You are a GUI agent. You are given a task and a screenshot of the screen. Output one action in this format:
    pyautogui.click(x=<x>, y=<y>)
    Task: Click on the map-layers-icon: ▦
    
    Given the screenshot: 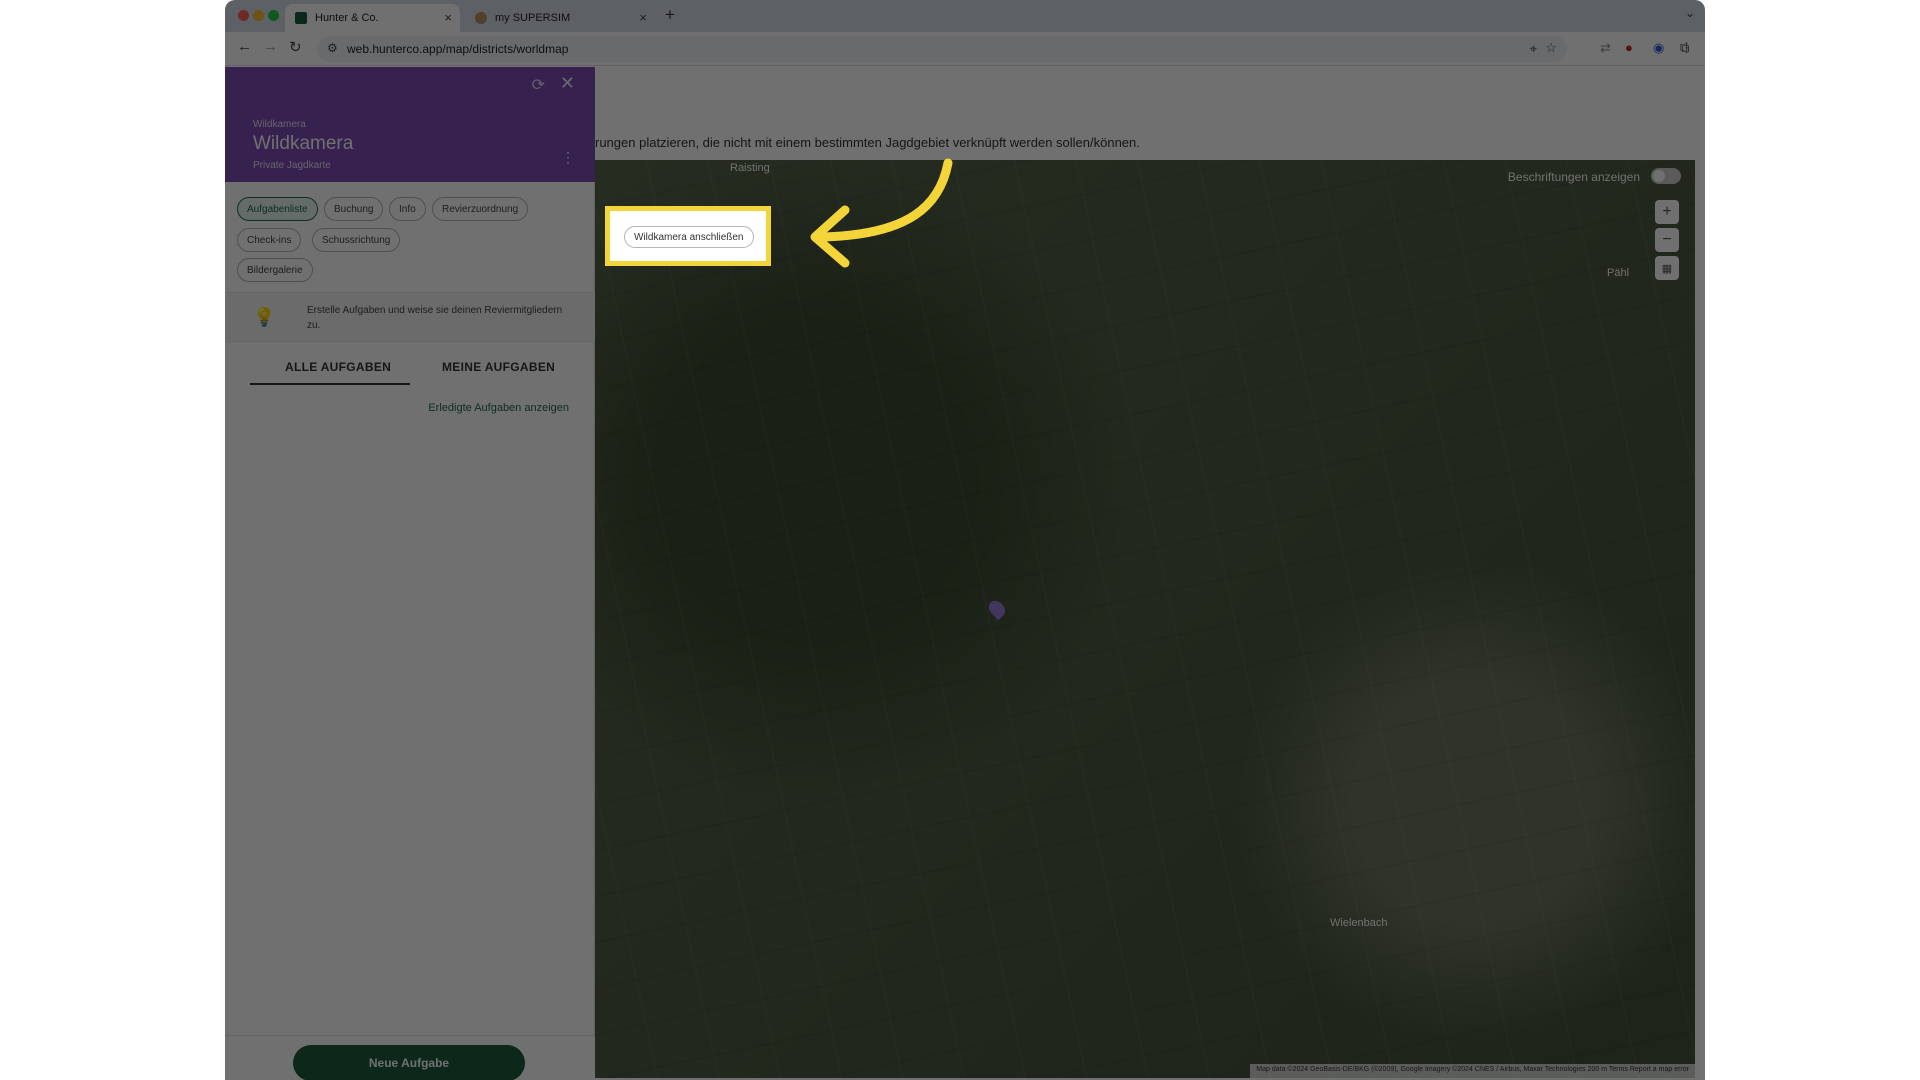 What is the action you would take?
    pyautogui.click(x=1667, y=268)
    